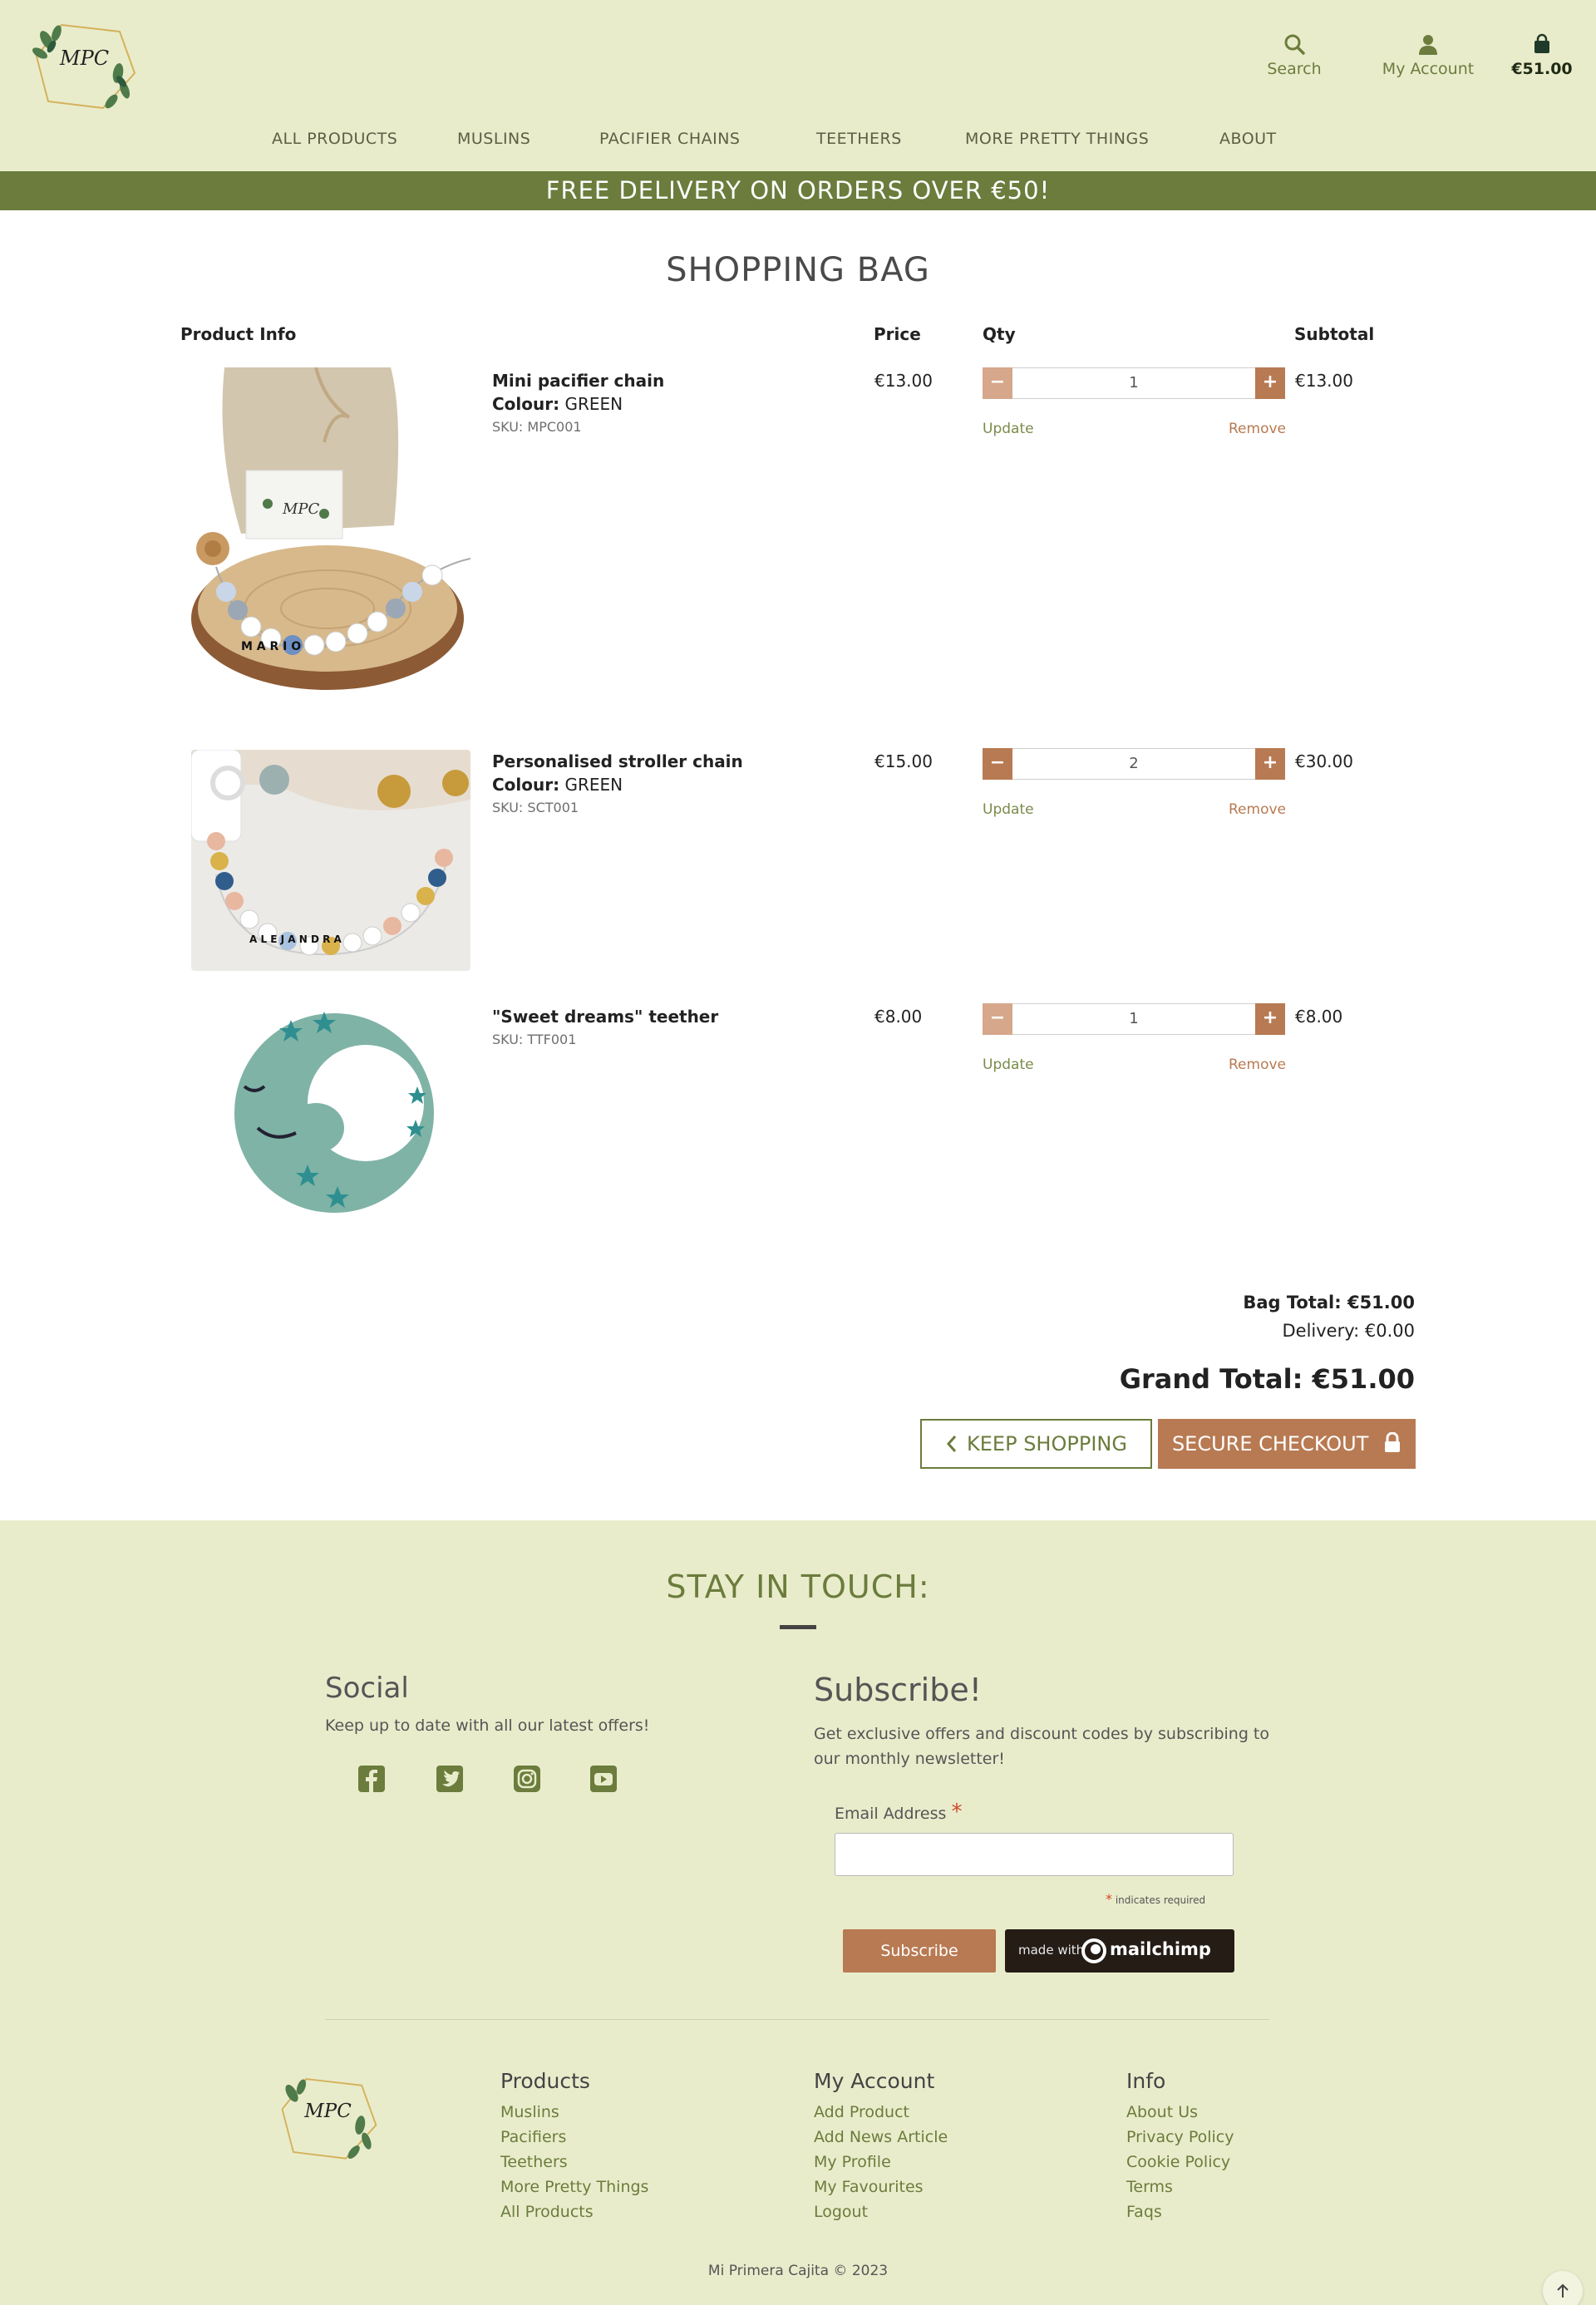  Describe the element at coordinates (1034, 1855) in the screenshot. I see `email-field` at that location.